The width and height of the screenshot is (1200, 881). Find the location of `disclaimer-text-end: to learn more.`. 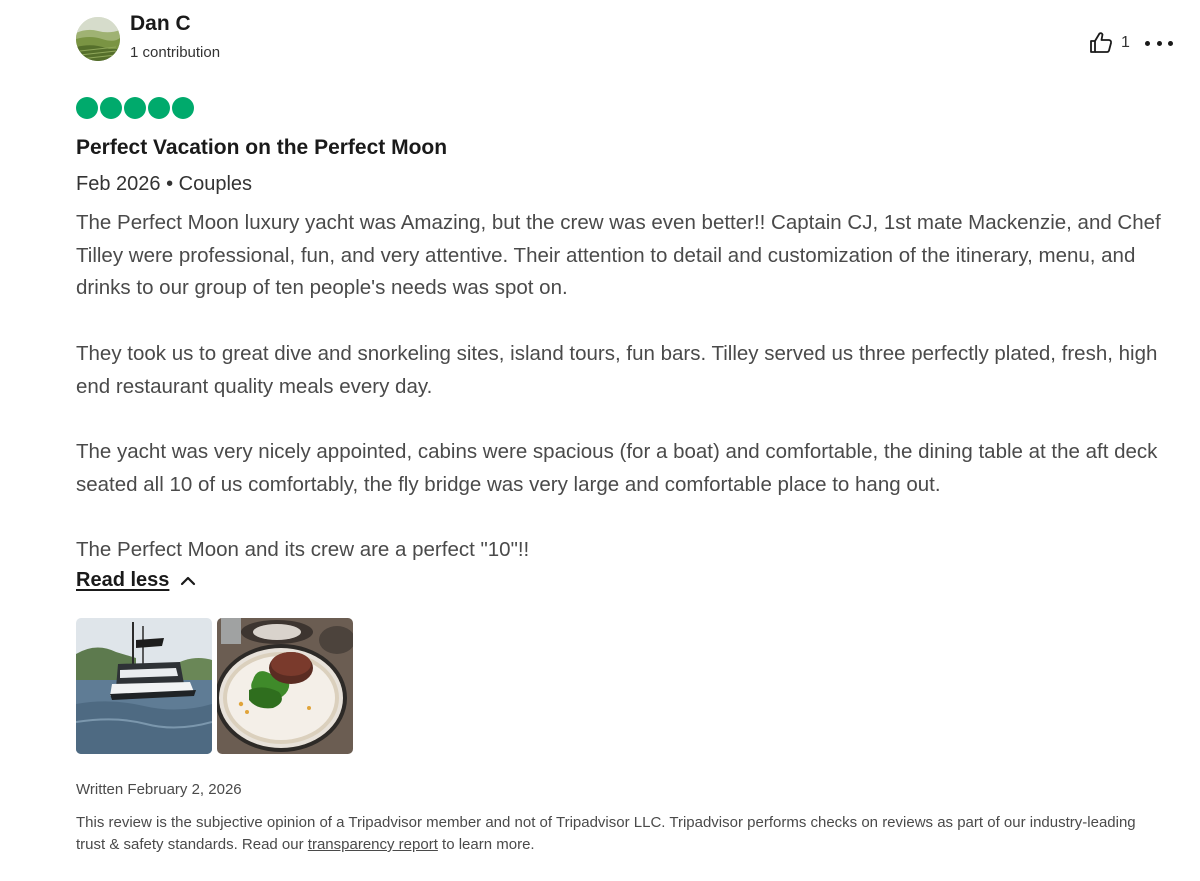

disclaimer-text-end: to learn more. is located at coordinates (486, 844).